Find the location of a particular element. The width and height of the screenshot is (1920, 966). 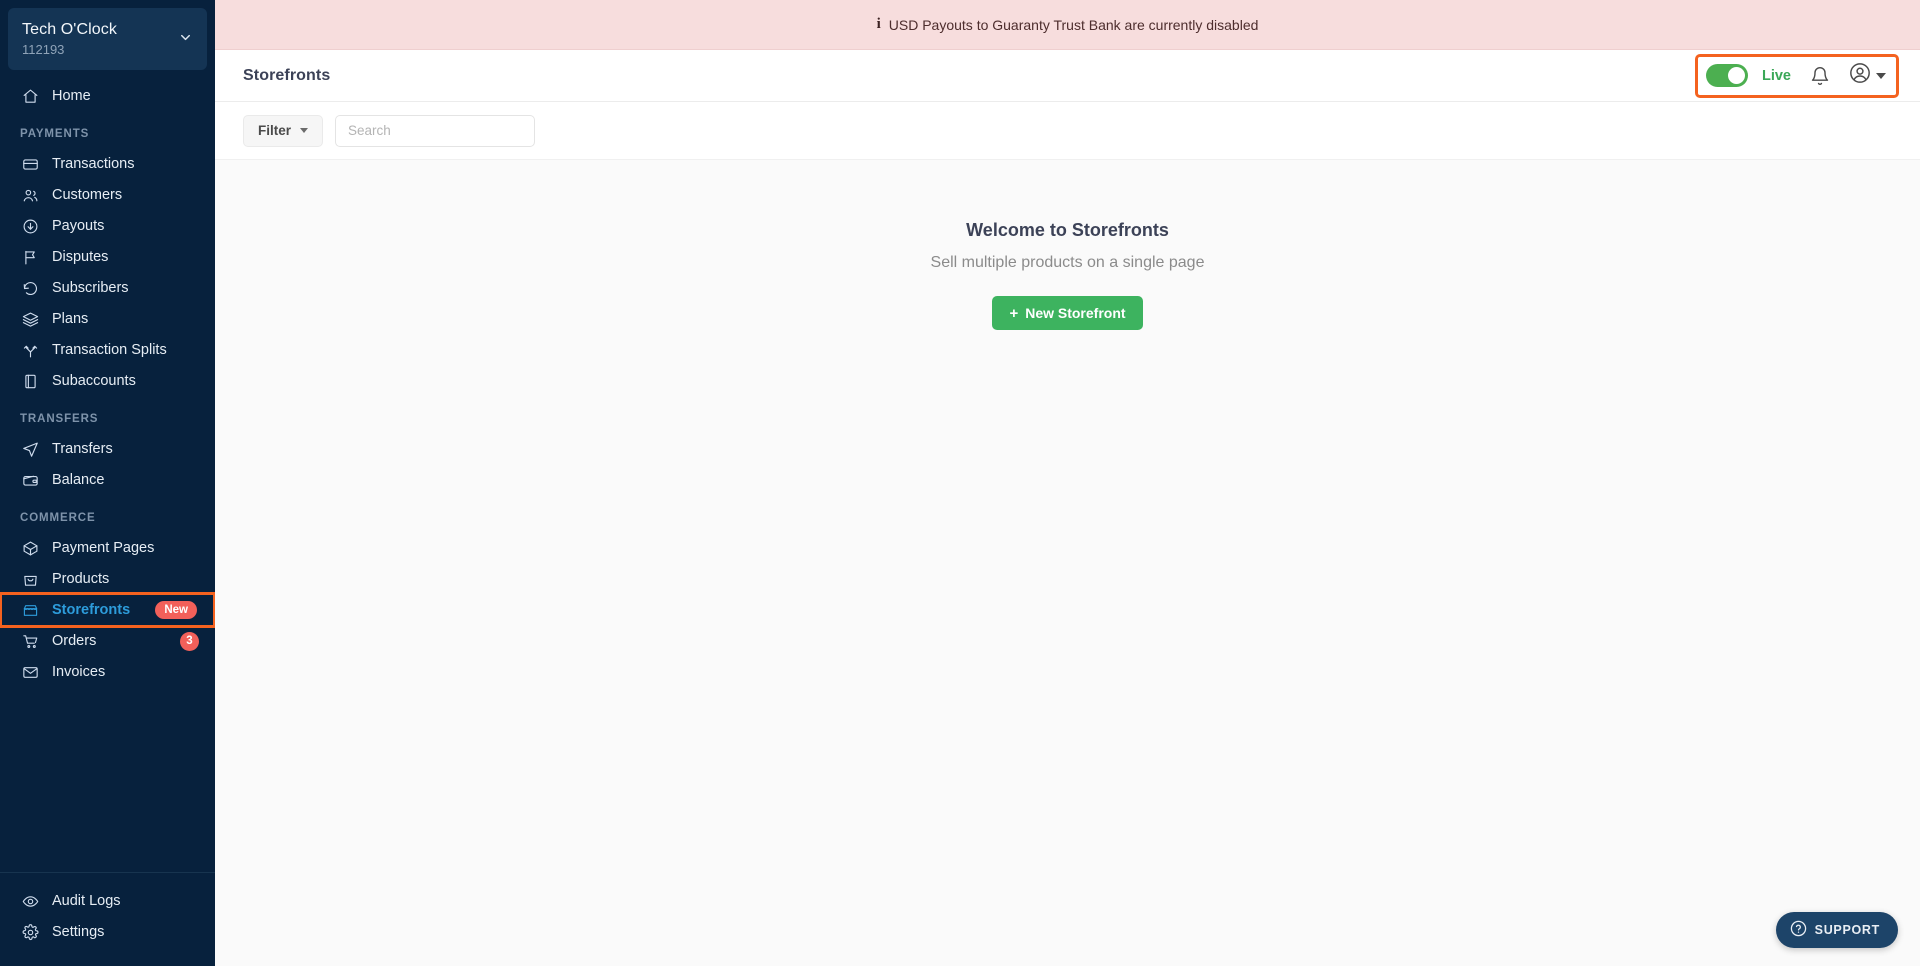

sidebar-section-title: COMMERCE is located at coordinates (58, 518).